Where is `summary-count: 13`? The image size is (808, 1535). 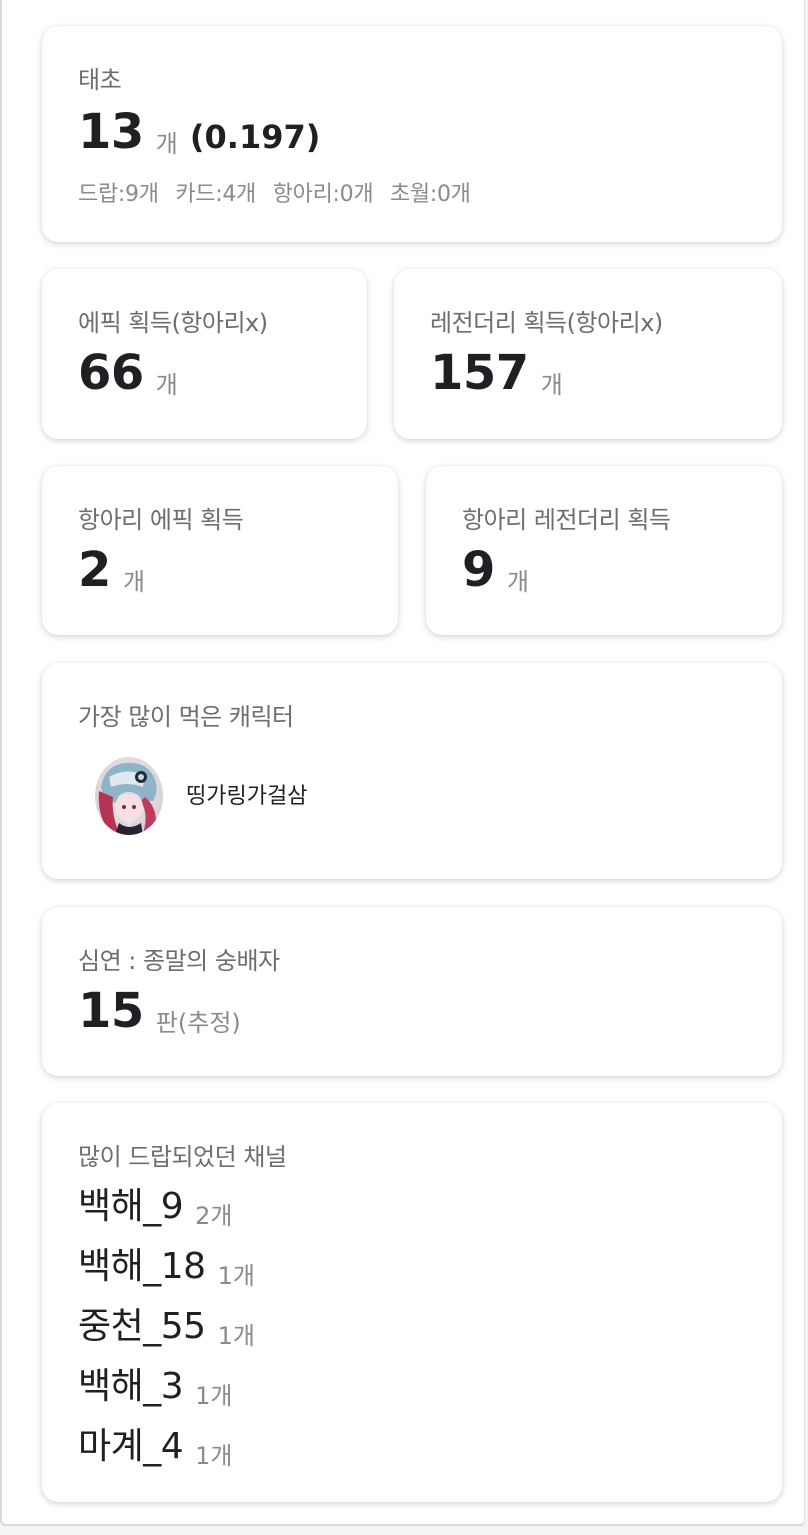 summary-count: 13 is located at coordinates (111, 132).